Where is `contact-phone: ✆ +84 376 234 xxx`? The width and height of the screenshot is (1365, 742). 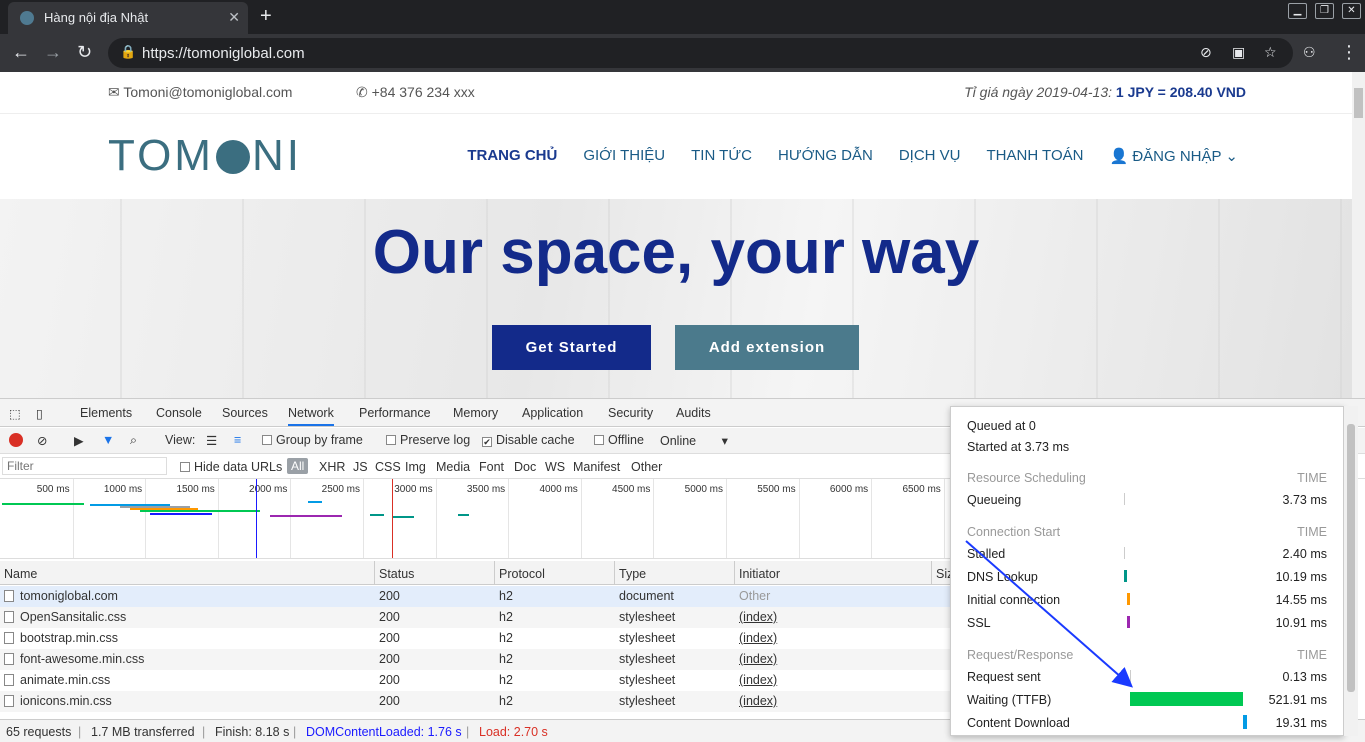 contact-phone: ✆ +84 376 234 xxx is located at coordinates (415, 92).